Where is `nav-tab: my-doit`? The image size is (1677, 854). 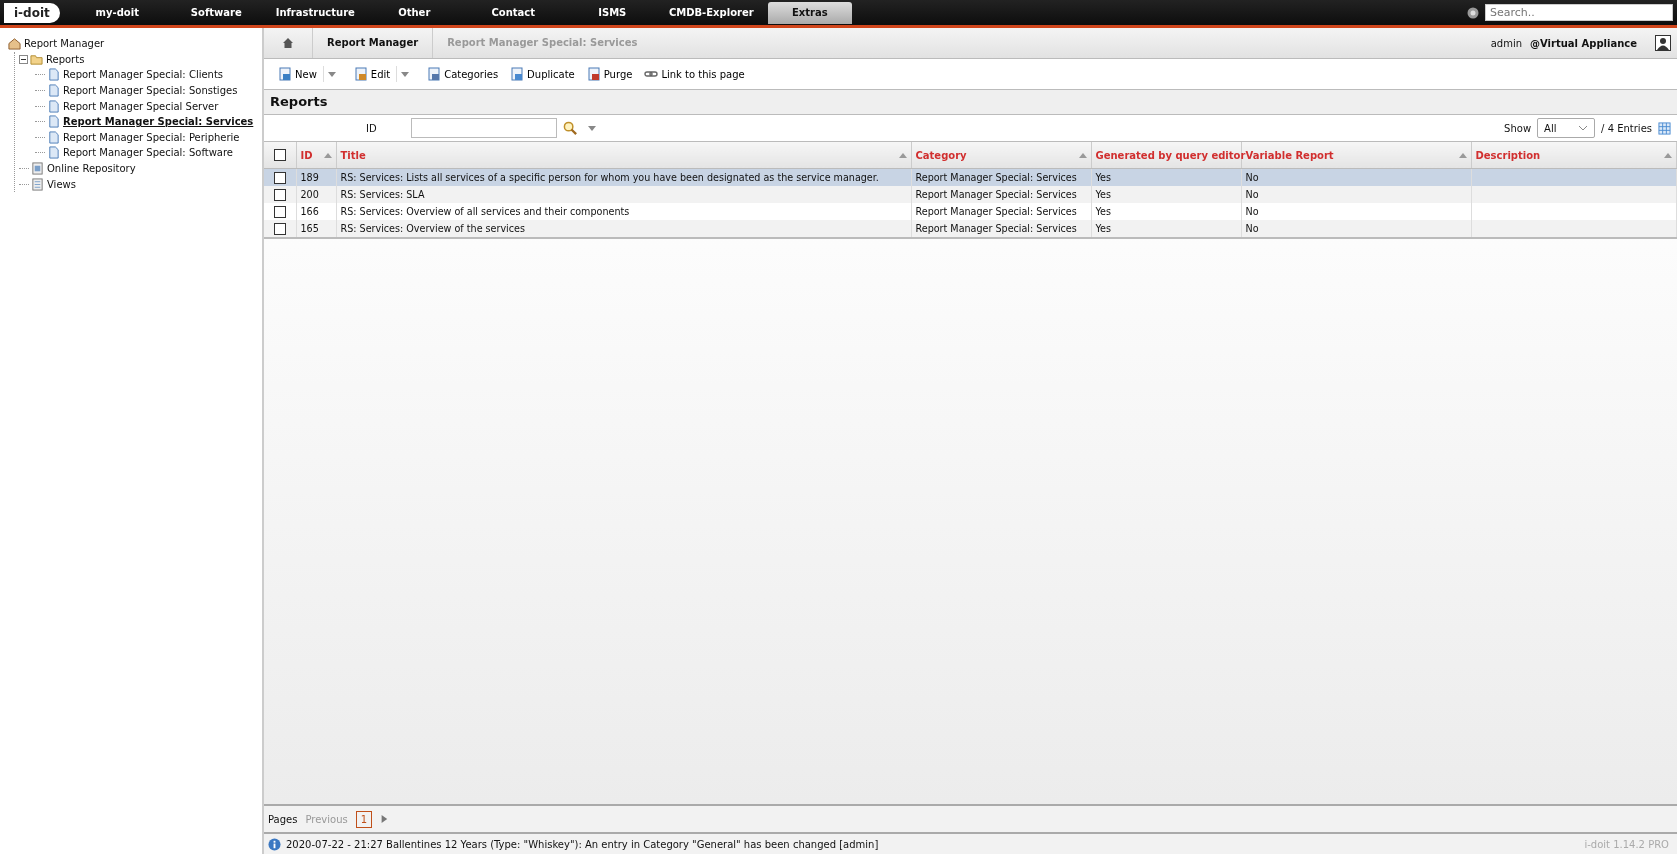 nav-tab: my-doit is located at coordinates (117, 12).